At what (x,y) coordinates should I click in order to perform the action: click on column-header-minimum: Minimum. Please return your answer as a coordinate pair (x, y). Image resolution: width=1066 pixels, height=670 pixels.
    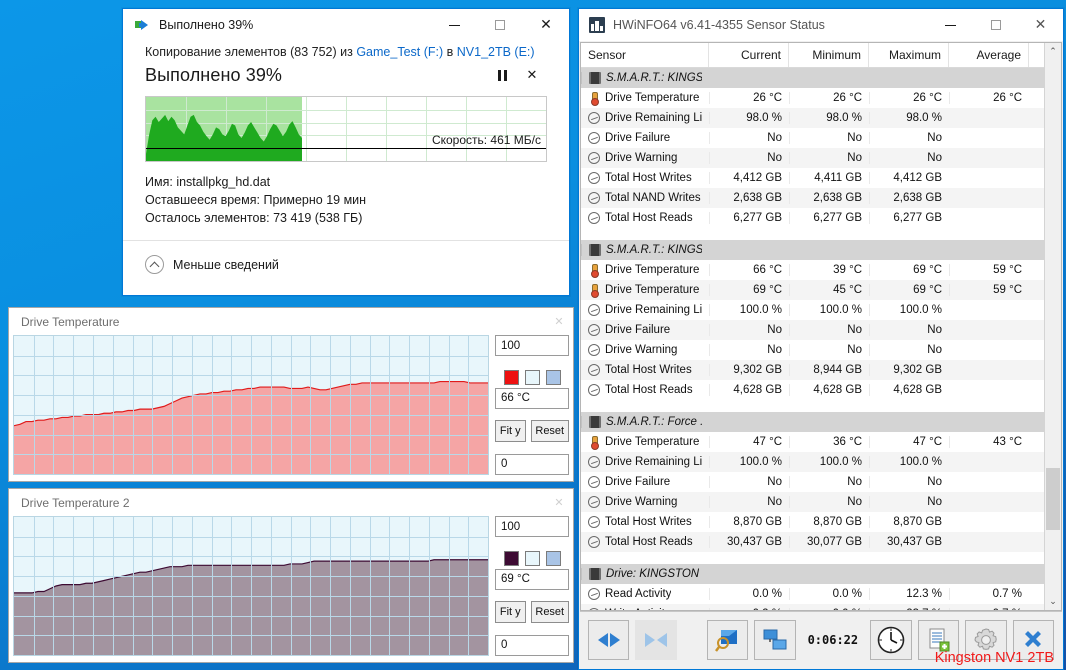
    Looking at the image, I should click on (829, 55).